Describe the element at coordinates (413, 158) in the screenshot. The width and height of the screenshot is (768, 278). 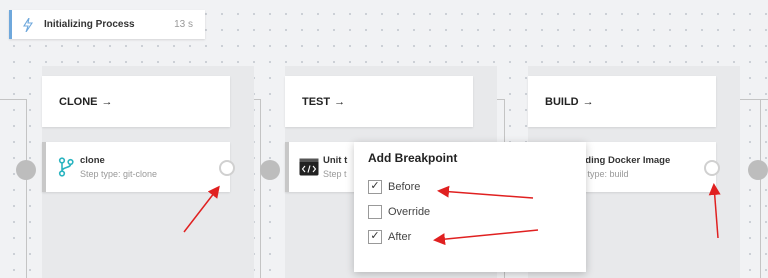
I see `popup-title: Add Breakpoint` at that location.